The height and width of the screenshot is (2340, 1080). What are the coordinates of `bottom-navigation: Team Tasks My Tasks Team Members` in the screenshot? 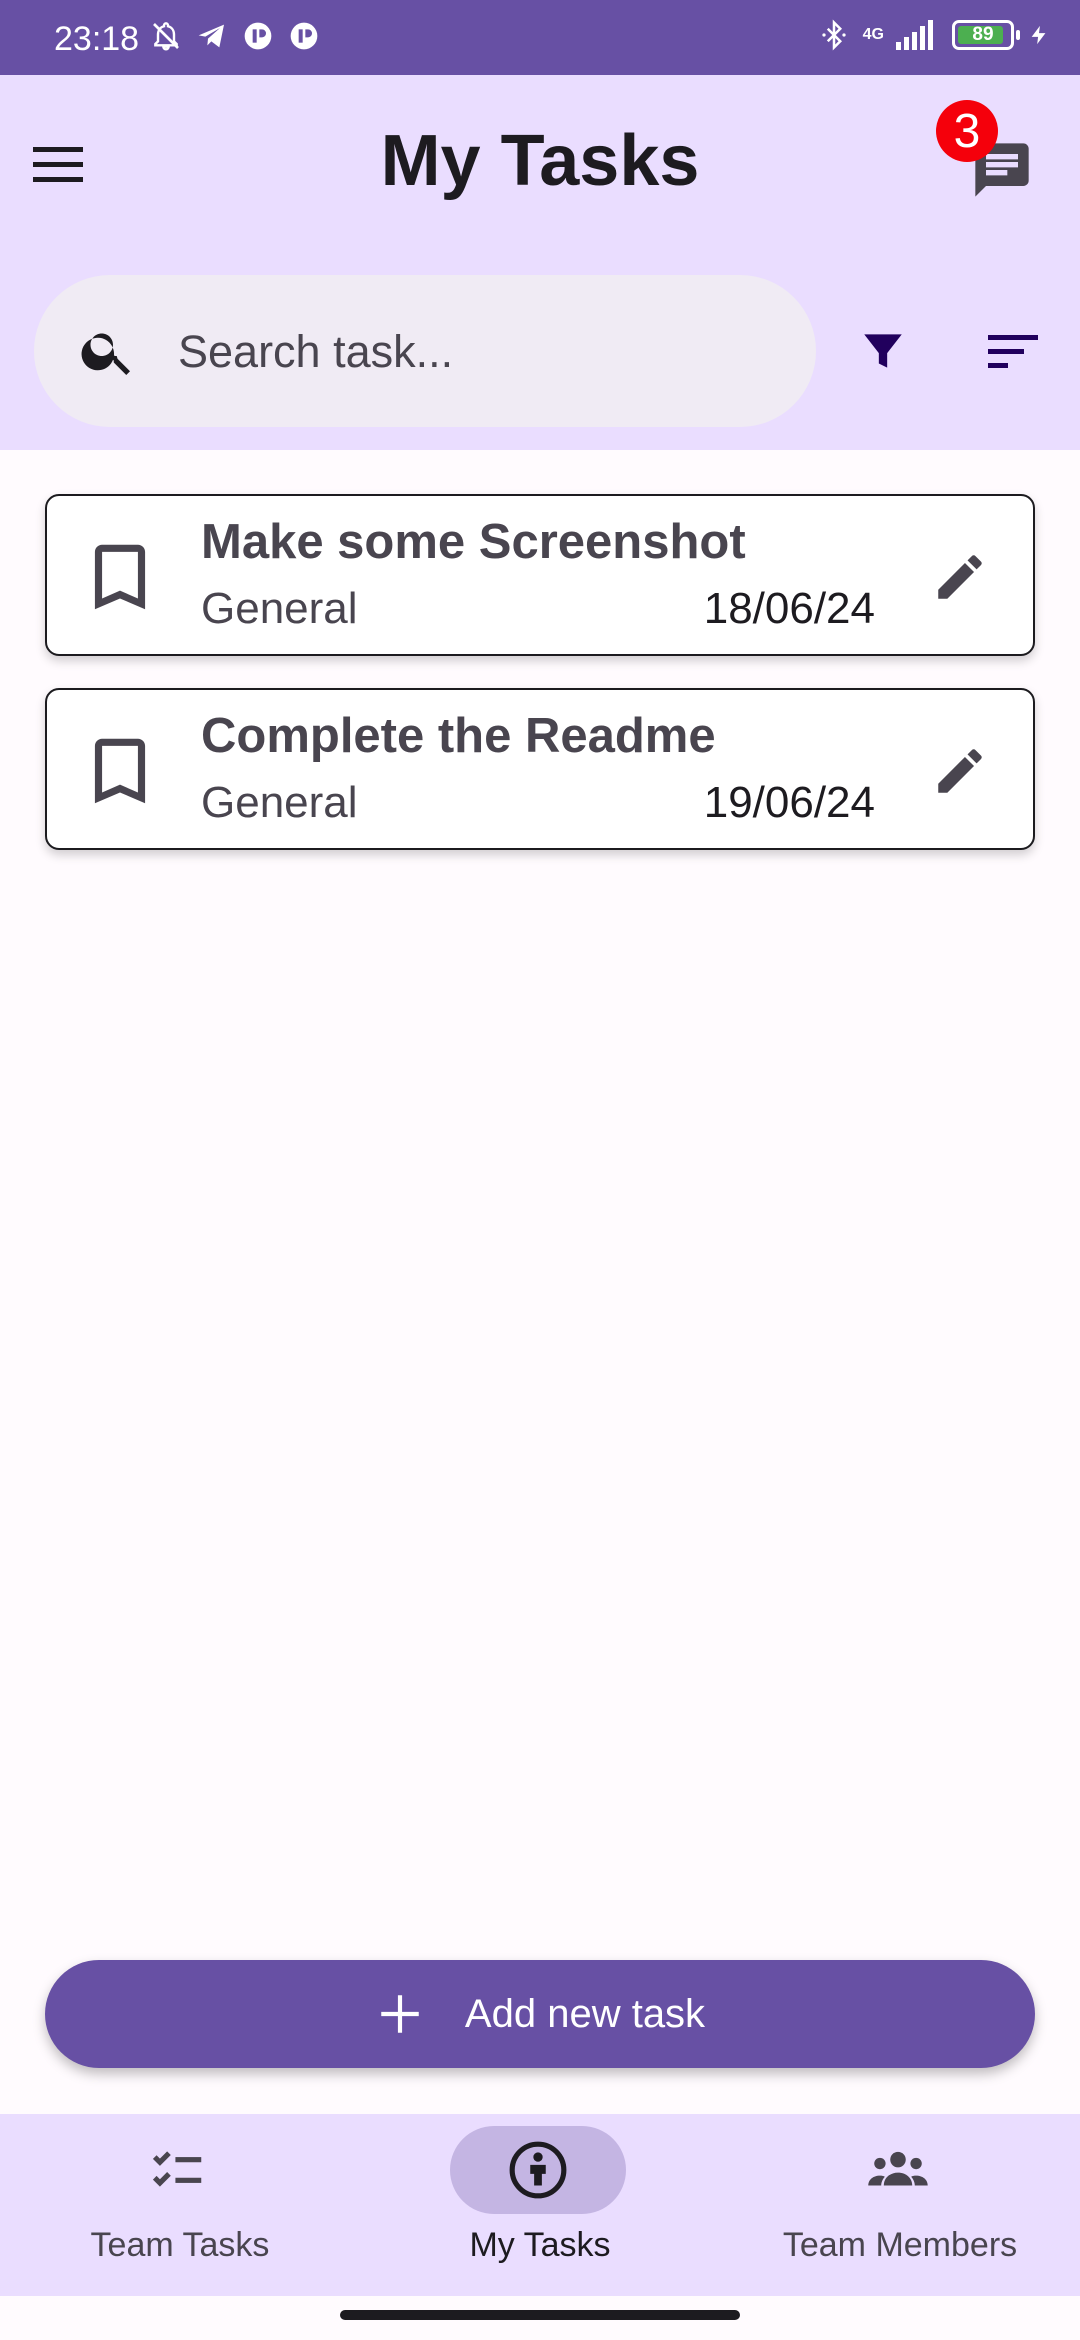 It's located at (540, 2205).